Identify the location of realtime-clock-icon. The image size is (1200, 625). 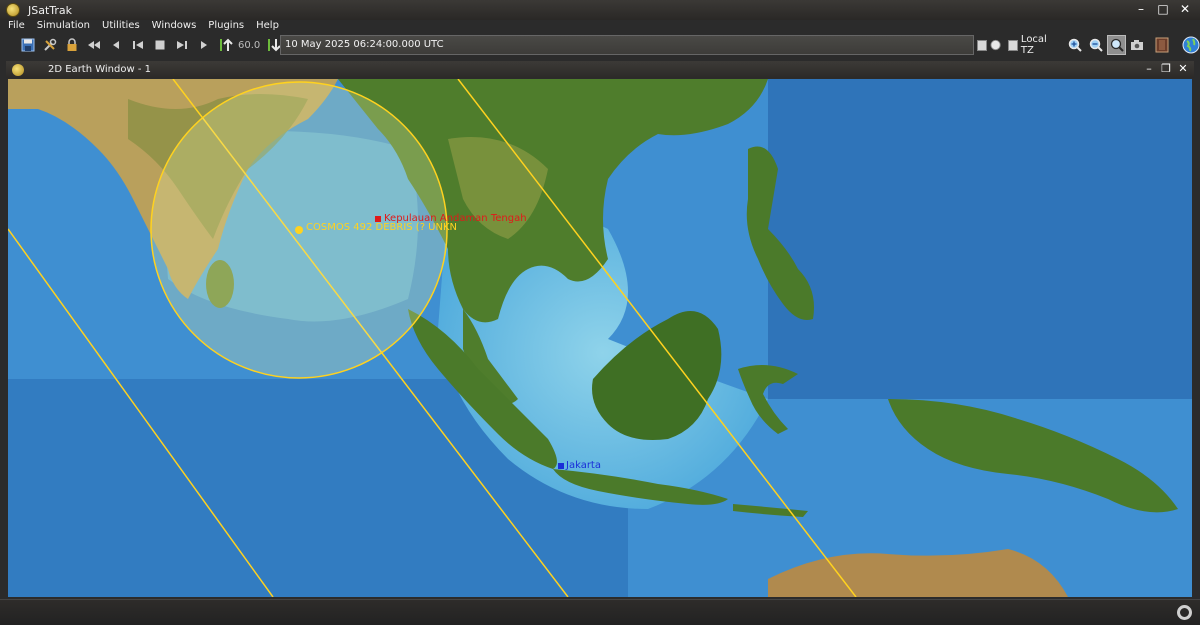
(996, 45).